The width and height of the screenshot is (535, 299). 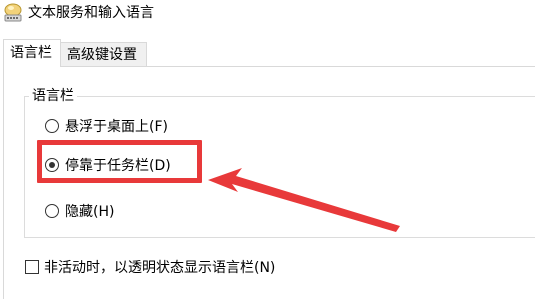 What do you see at coordinates (90, 212) in the screenshot?
I see `radio-label: 隐藏(H)` at bounding box center [90, 212].